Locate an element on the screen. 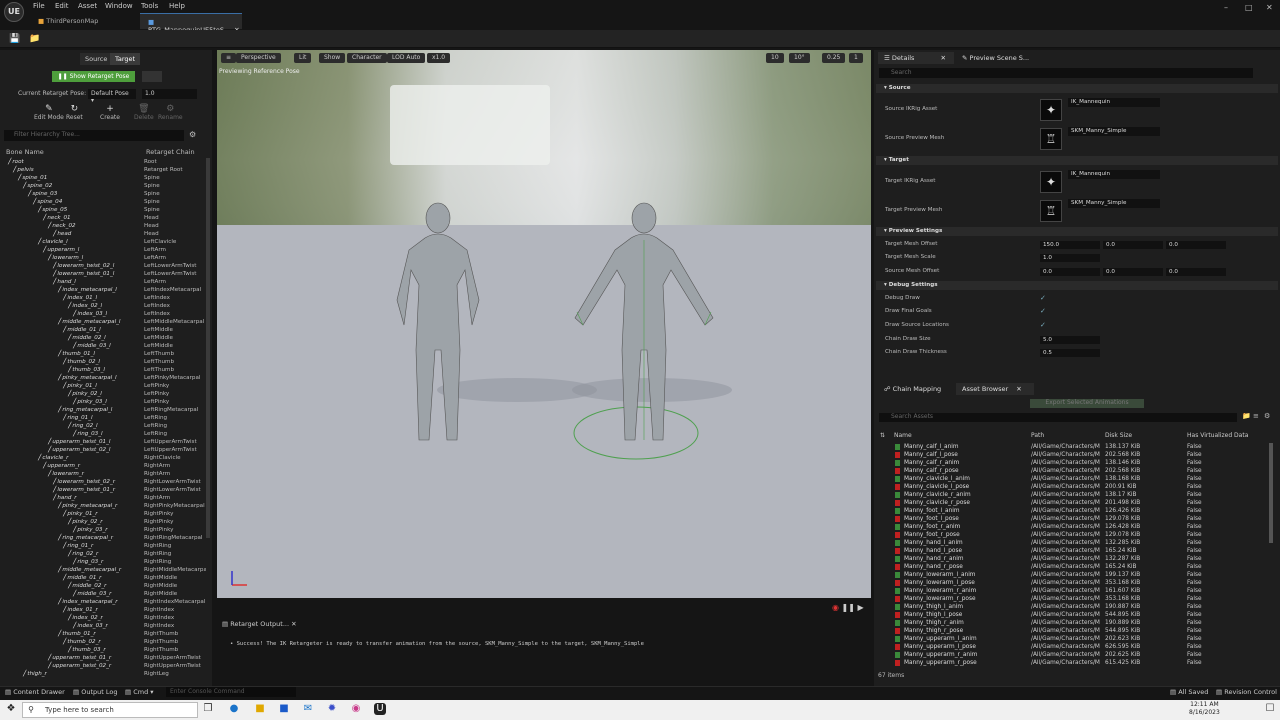  bone-chain: RightClavicle is located at coordinates (175, 458).